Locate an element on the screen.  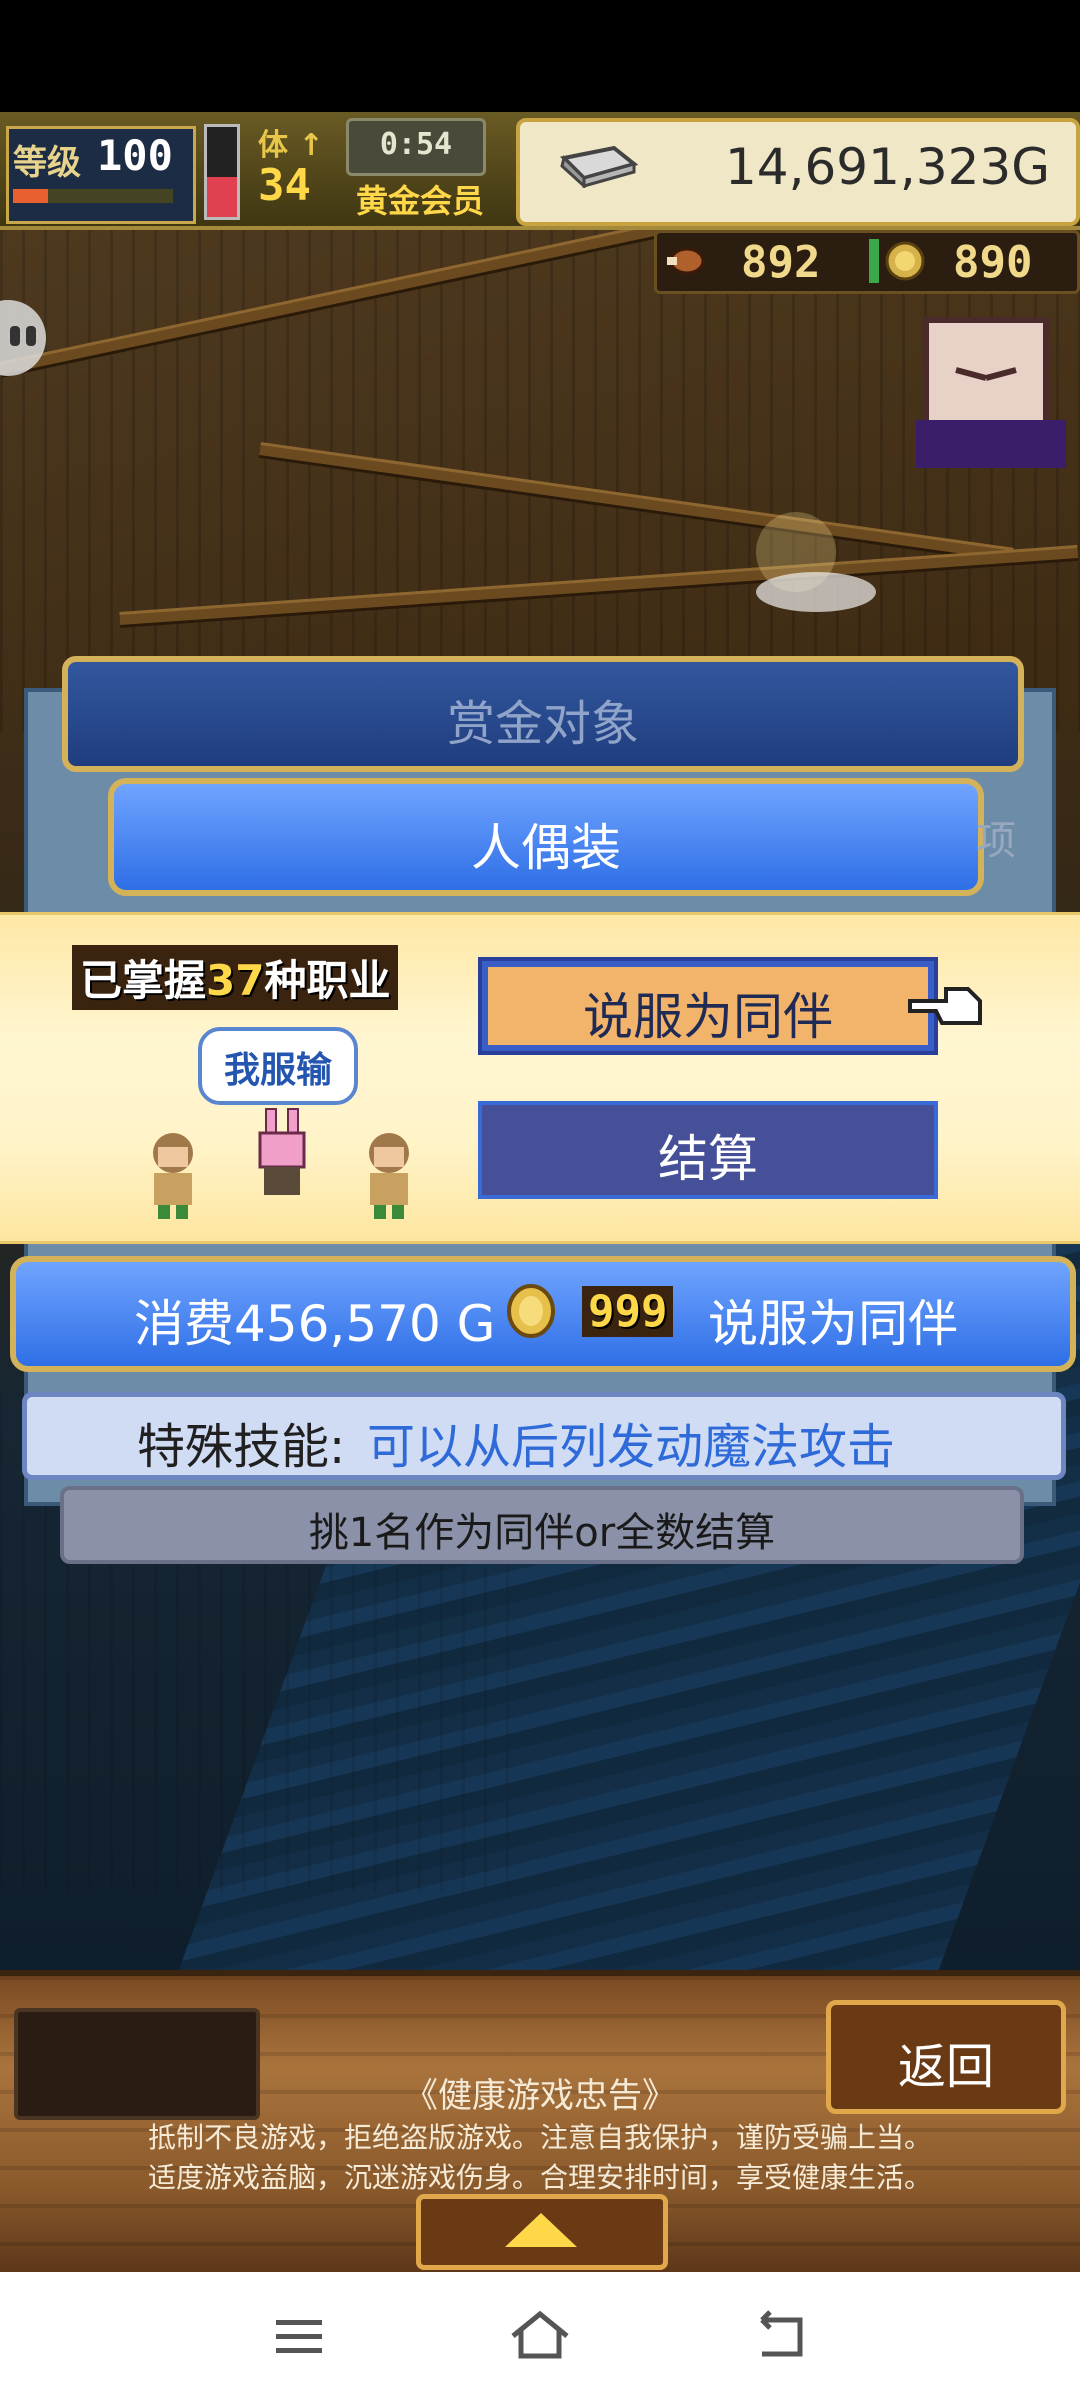
gold-panel: 14,691,323G is located at coordinates (798, 172).